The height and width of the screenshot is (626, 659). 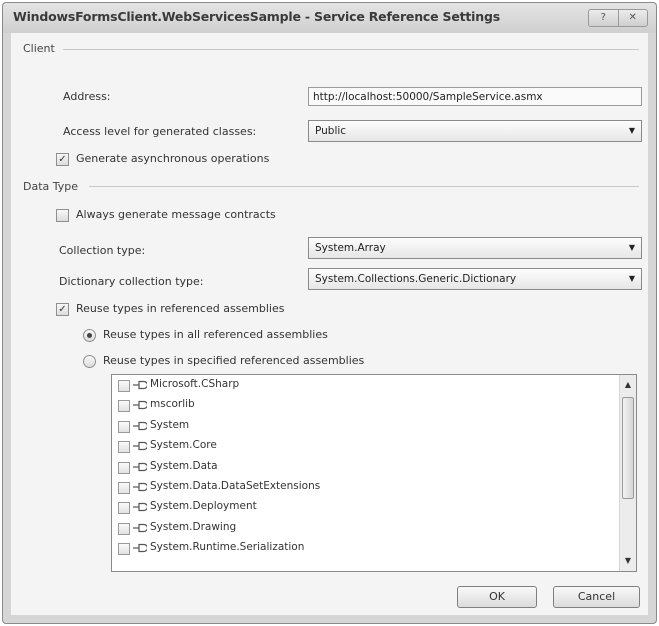 I want to click on help-button: ?, so click(x=603, y=18).